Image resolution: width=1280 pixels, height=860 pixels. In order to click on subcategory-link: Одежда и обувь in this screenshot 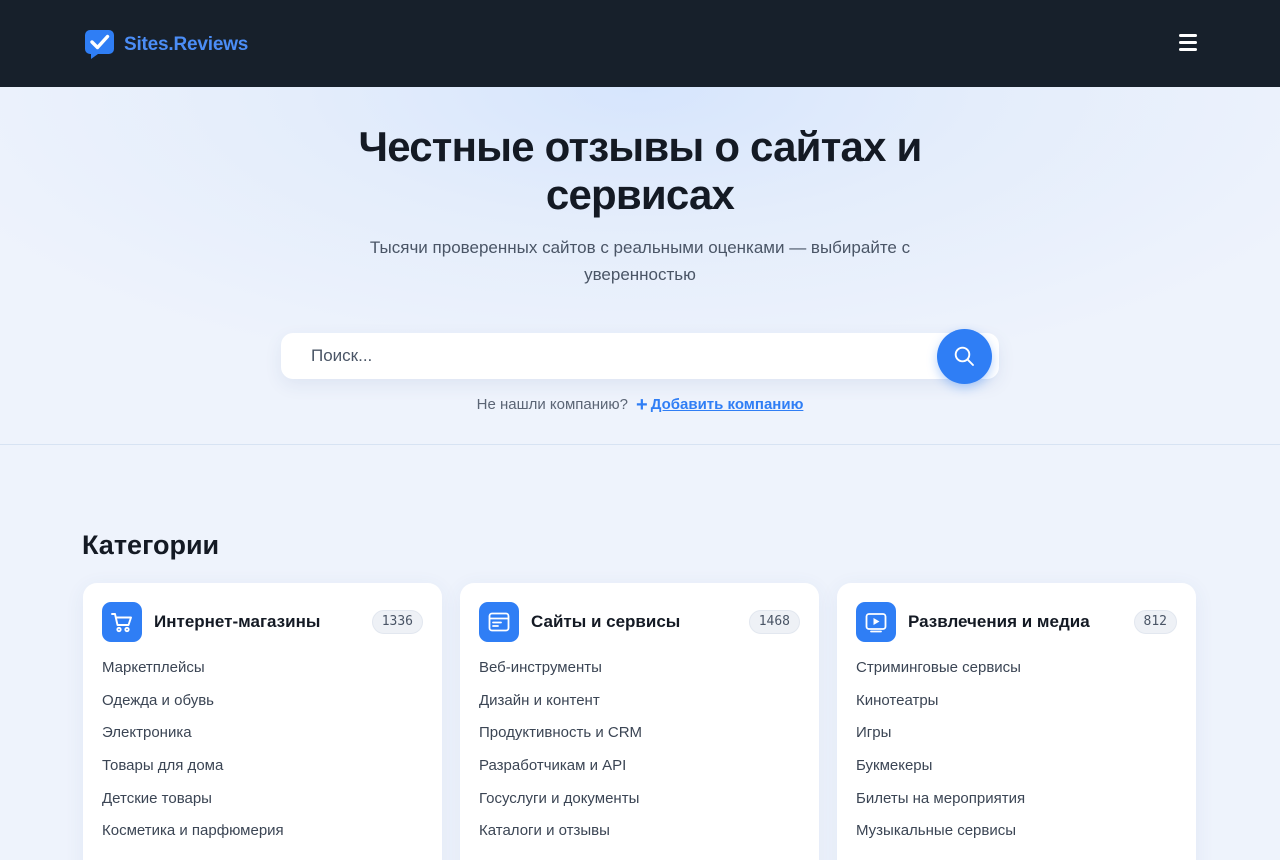, I will do `click(193, 705)`.